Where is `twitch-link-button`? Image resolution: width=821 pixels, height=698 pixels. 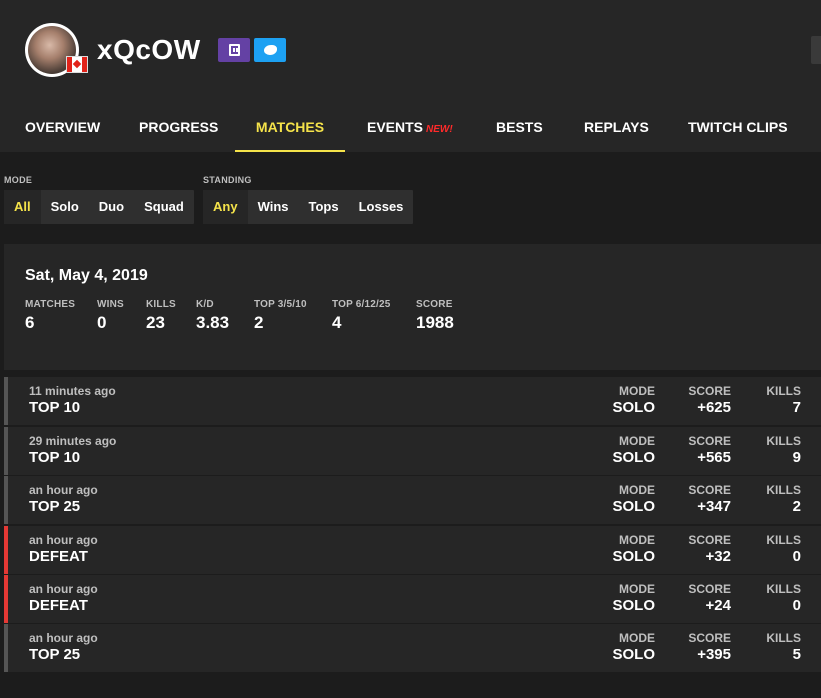 twitch-link-button is located at coordinates (234, 50).